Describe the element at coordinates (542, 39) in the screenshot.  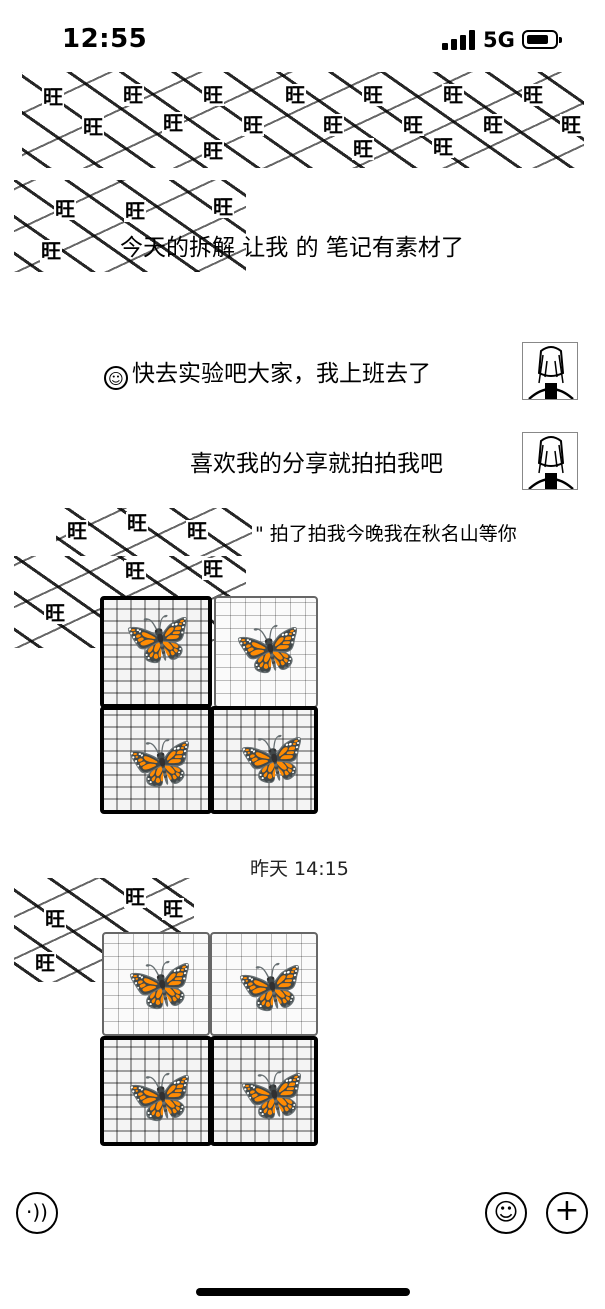
I see `battery-icon` at that location.